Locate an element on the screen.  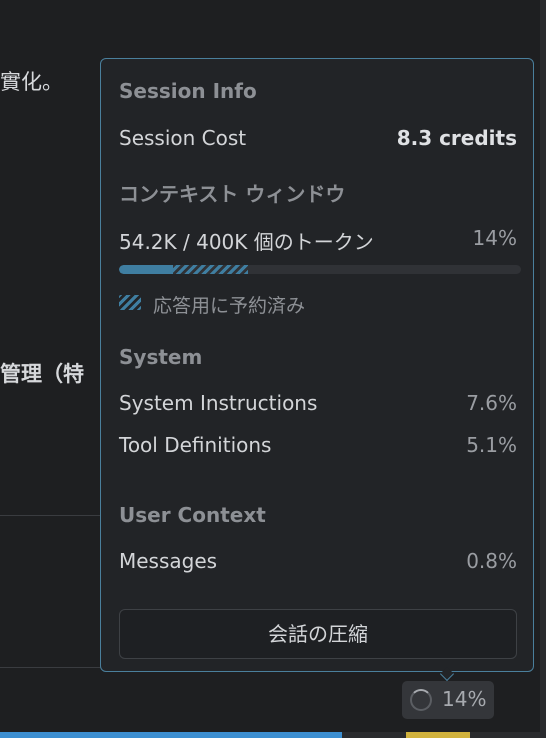
system-instructions-label: System Instructions is located at coordinates (218, 403).